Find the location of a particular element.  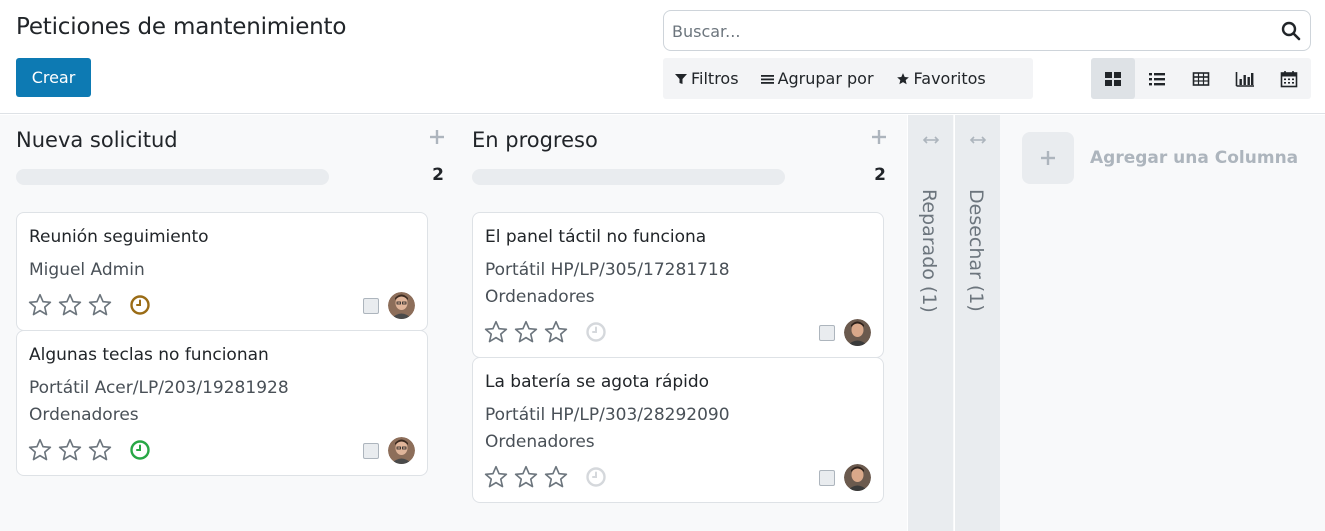

filters-label: Filtros is located at coordinates (715, 78).